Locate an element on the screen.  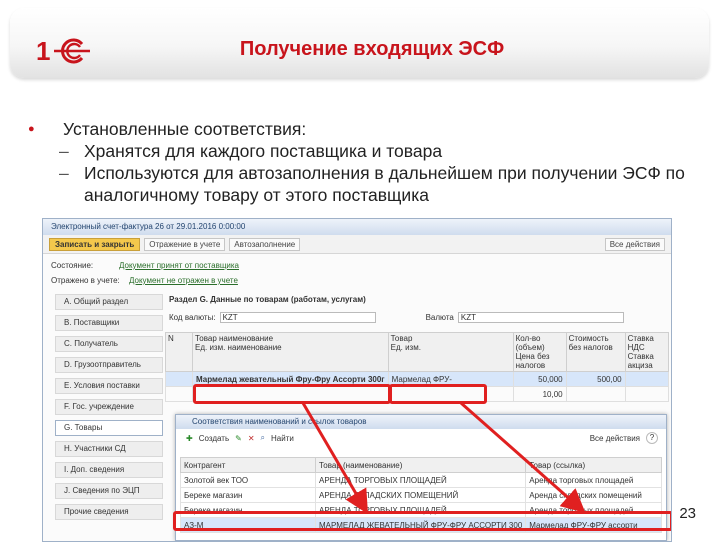
1c-logo: 1 is located at coordinates (63, 51).